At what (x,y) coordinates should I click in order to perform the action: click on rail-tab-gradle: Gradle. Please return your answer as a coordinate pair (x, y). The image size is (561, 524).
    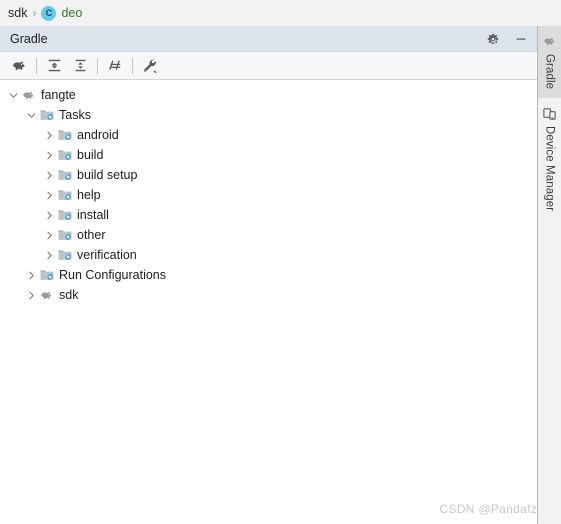
    Looking at the image, I should click on (549, 62).